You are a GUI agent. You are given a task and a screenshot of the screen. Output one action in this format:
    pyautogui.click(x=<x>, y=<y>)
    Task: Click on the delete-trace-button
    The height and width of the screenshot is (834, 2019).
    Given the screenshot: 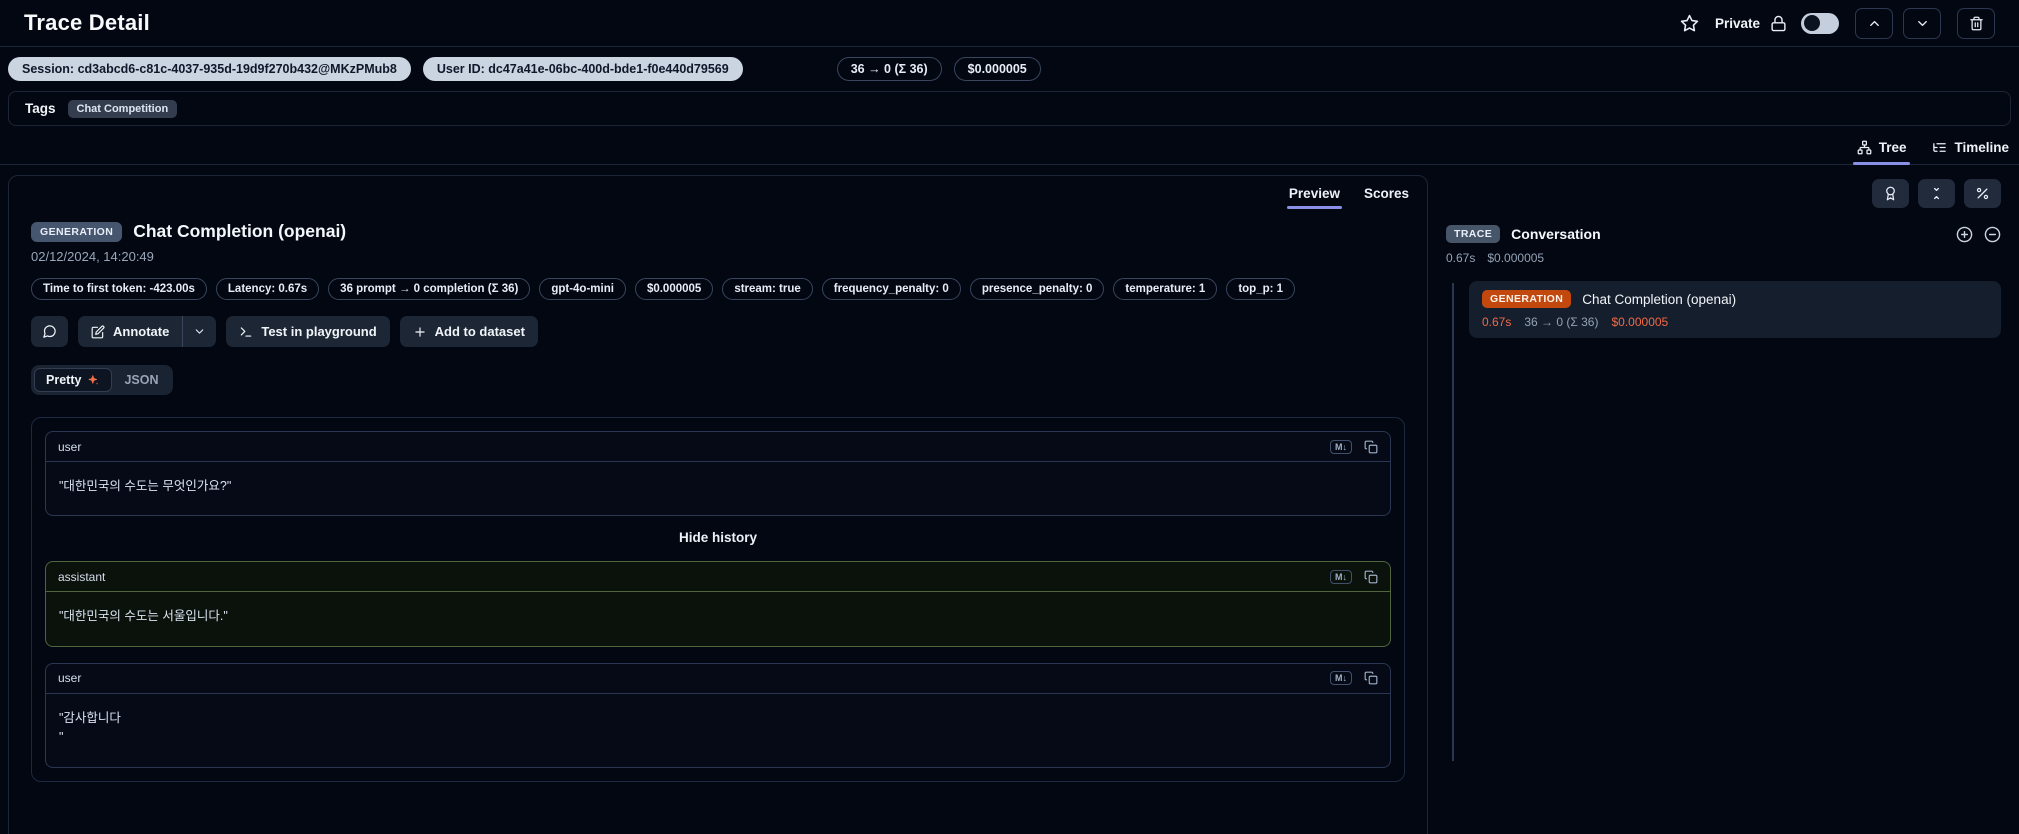 What is the action you would take?
    pyautogui.click(x=1976, y=23)
    